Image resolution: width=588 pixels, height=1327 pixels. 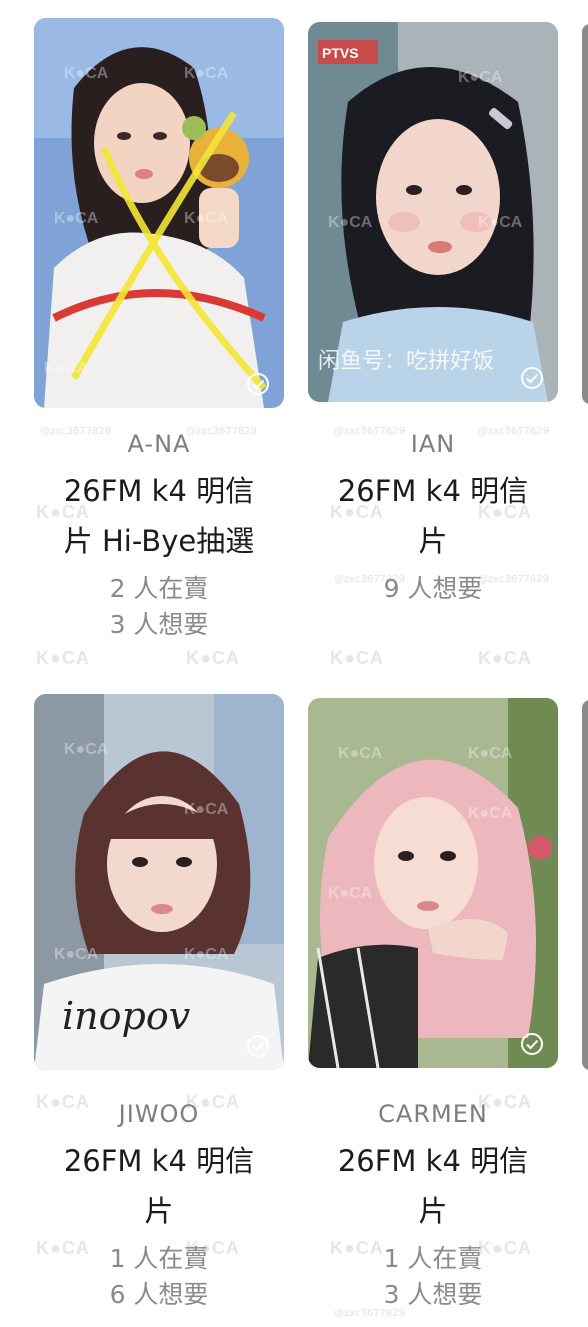 What do you see at coordinates (406, 361) in the screenshot?
I see `overlay-text: 闲鱼号：吃拼好饭` at bounding box center [406, 361].